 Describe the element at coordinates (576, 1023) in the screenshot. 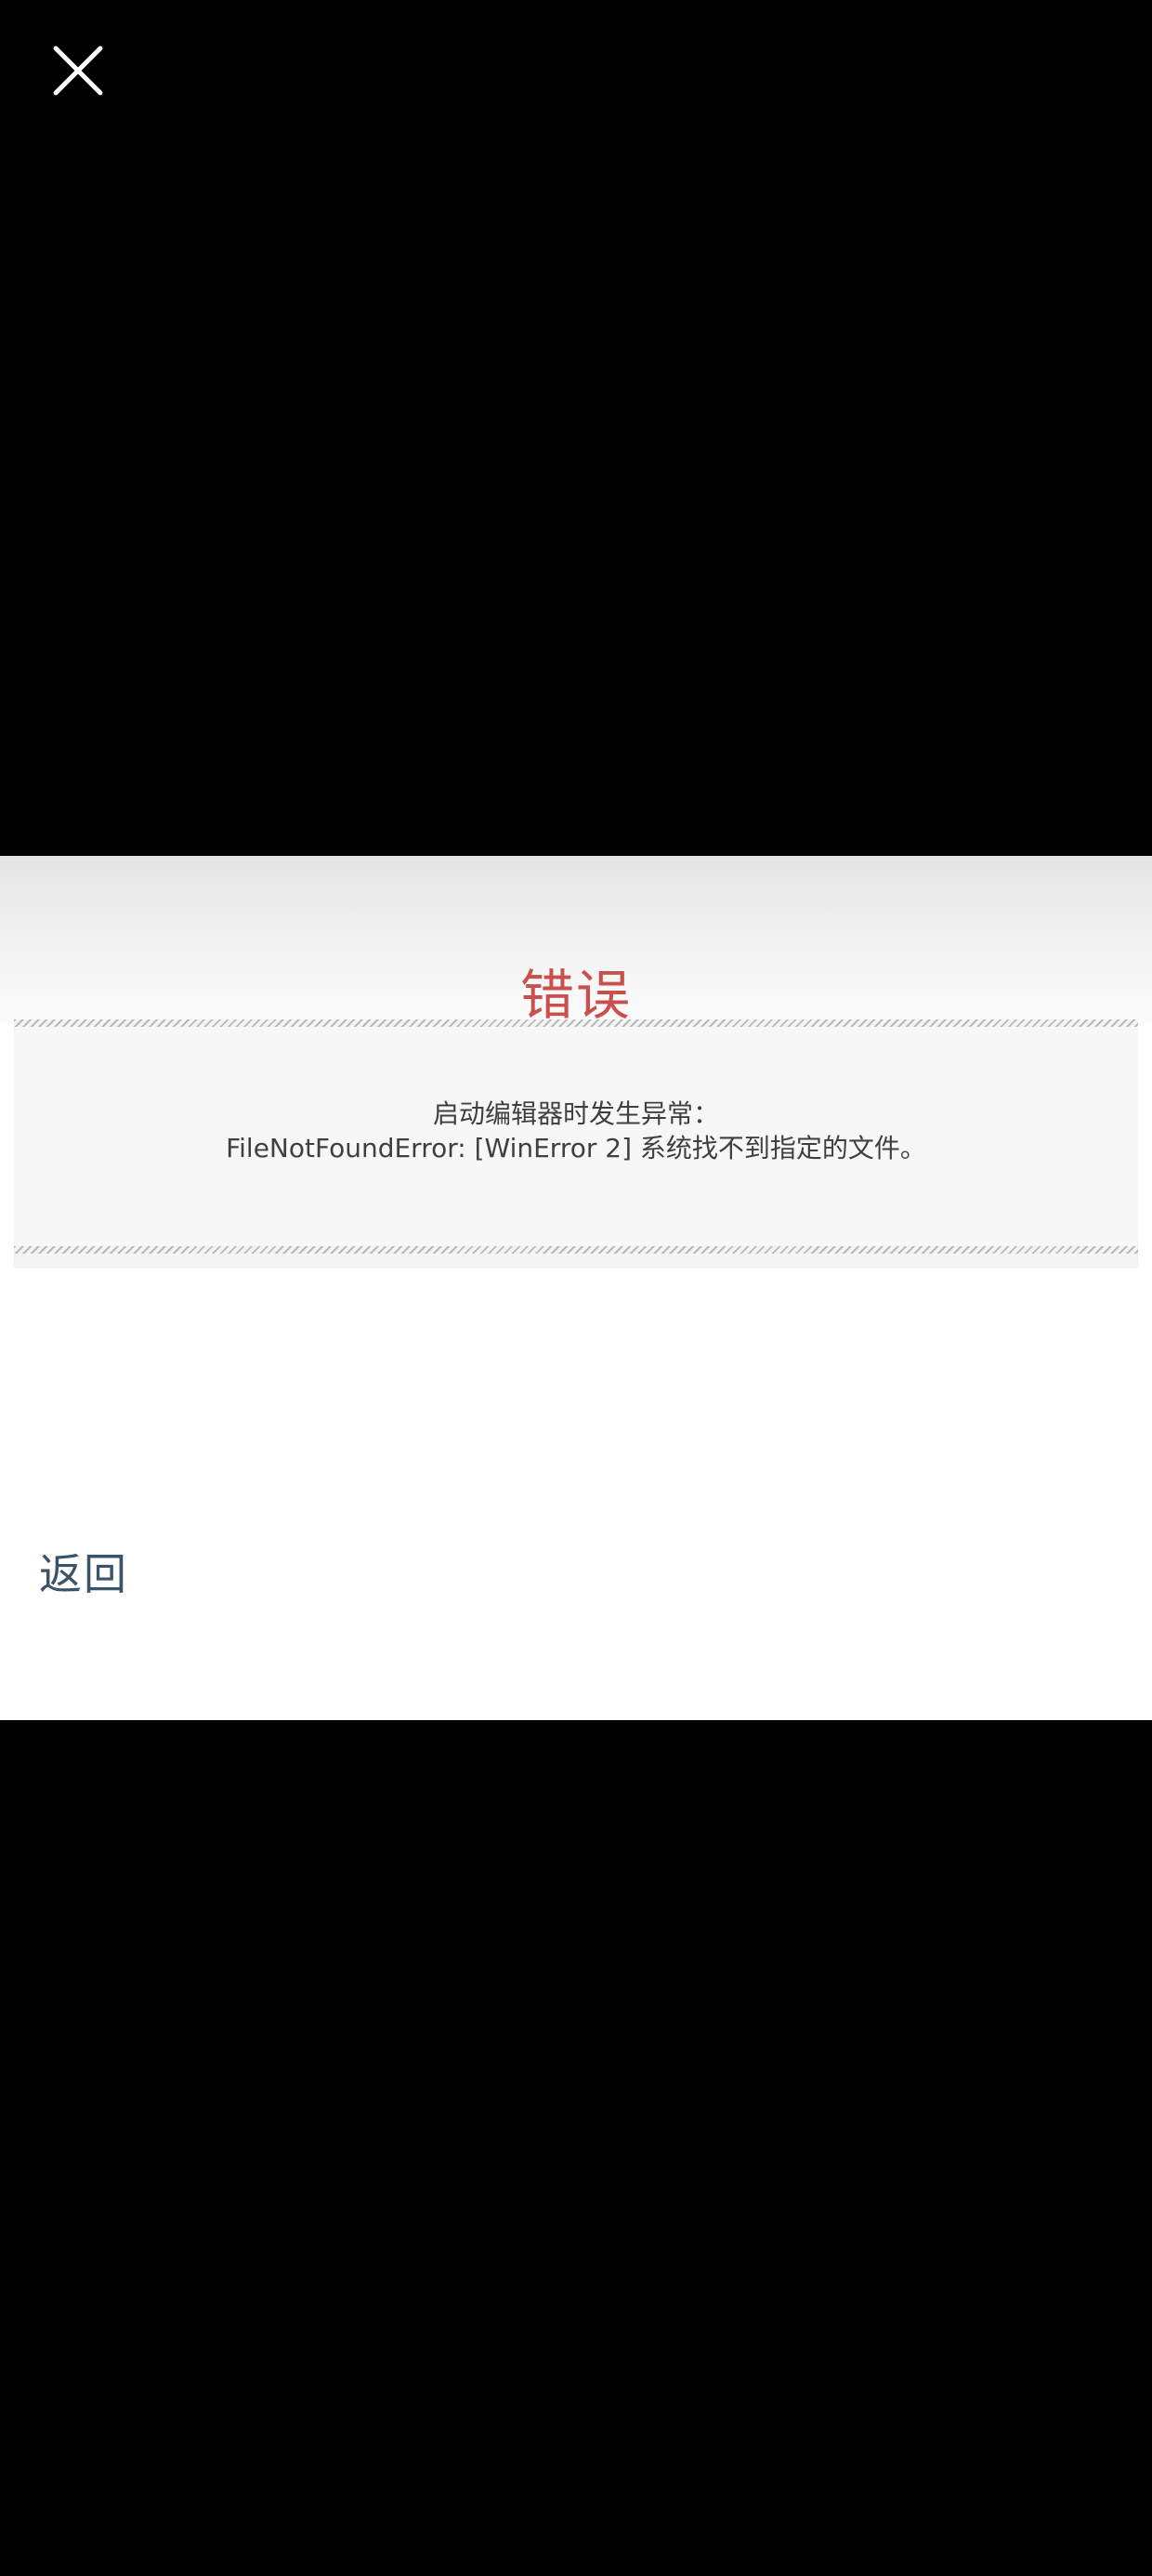

I see `hatched-divider-top` at that location.